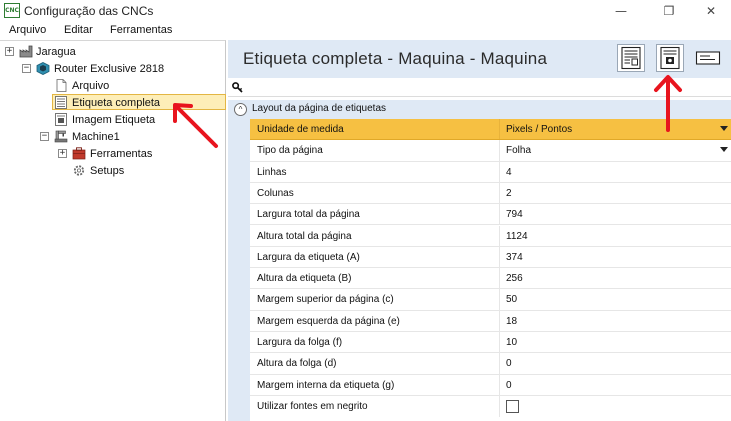 Image resolution: width=731 pixels, height=421 pixels. I want to click on property-value: 18, so click(511, 321).